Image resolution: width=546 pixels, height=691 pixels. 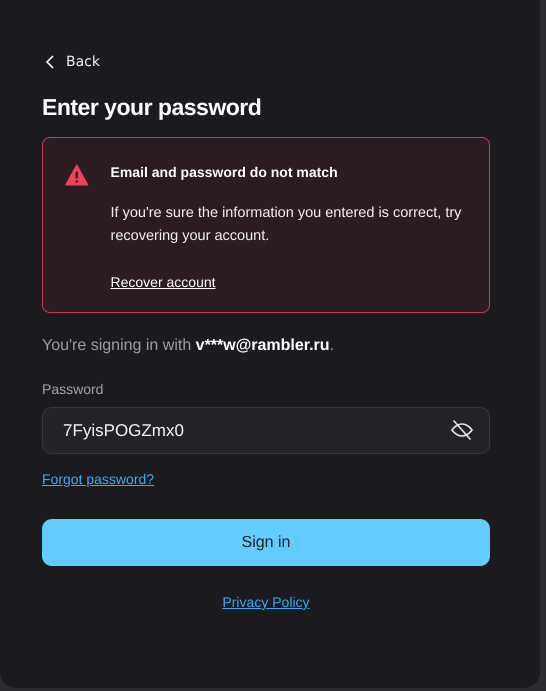 What do you see at coordinates (73, 62) in the screenshot?
I see `back-button: Back` at bounding box center [73, 62].